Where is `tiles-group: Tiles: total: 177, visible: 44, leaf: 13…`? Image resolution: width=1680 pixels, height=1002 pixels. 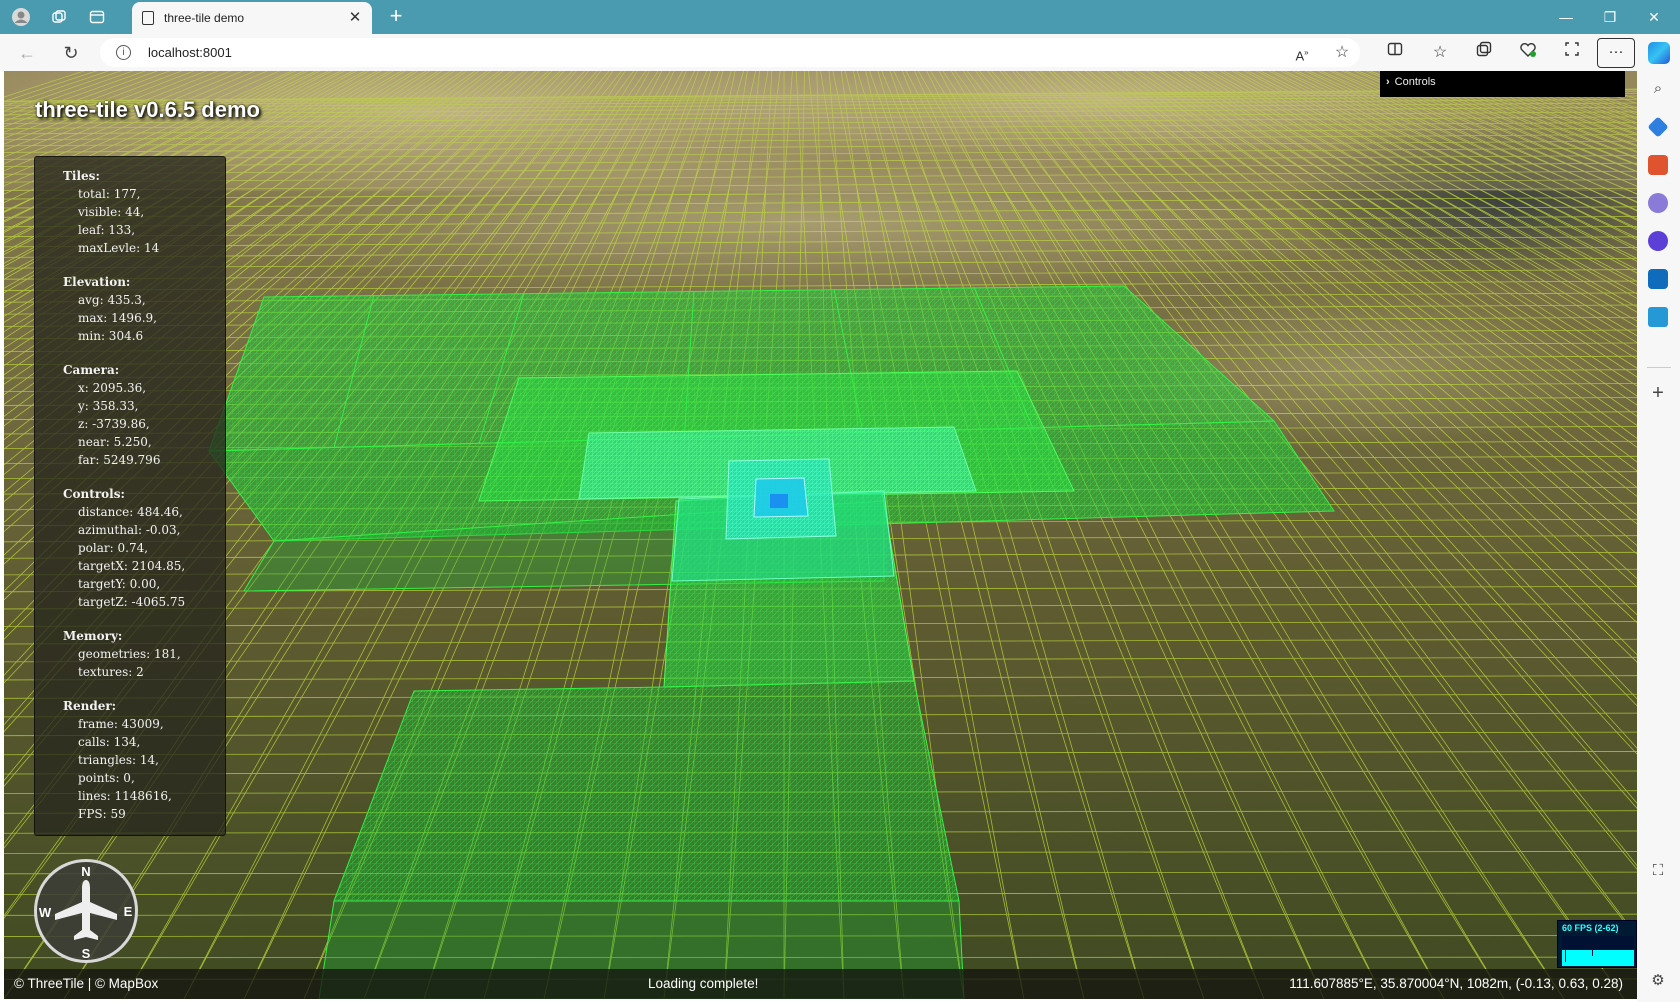 tiles-group: Tiles: total: 177, visible: 44, leaf: 13… is located at coordinates (144, 212).